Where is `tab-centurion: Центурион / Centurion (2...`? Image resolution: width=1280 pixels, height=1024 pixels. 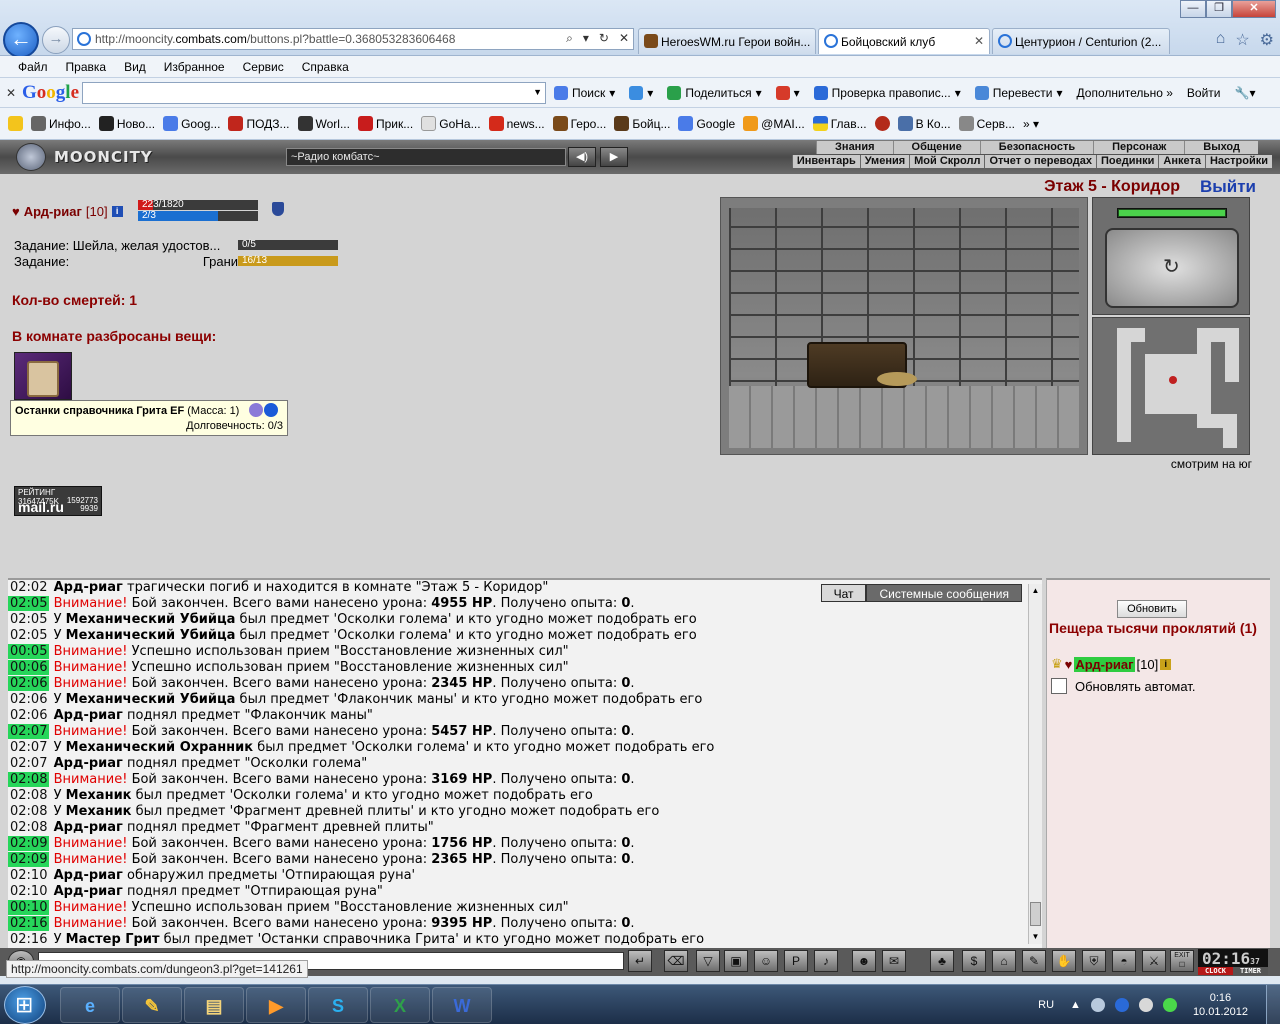
tab-centurion: Центурион / Centurion (2... is located at coordinates (1081, 41).